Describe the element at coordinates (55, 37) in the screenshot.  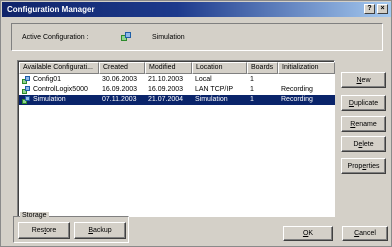
I see `active-configuration-label: Active Configuration :` at that location.